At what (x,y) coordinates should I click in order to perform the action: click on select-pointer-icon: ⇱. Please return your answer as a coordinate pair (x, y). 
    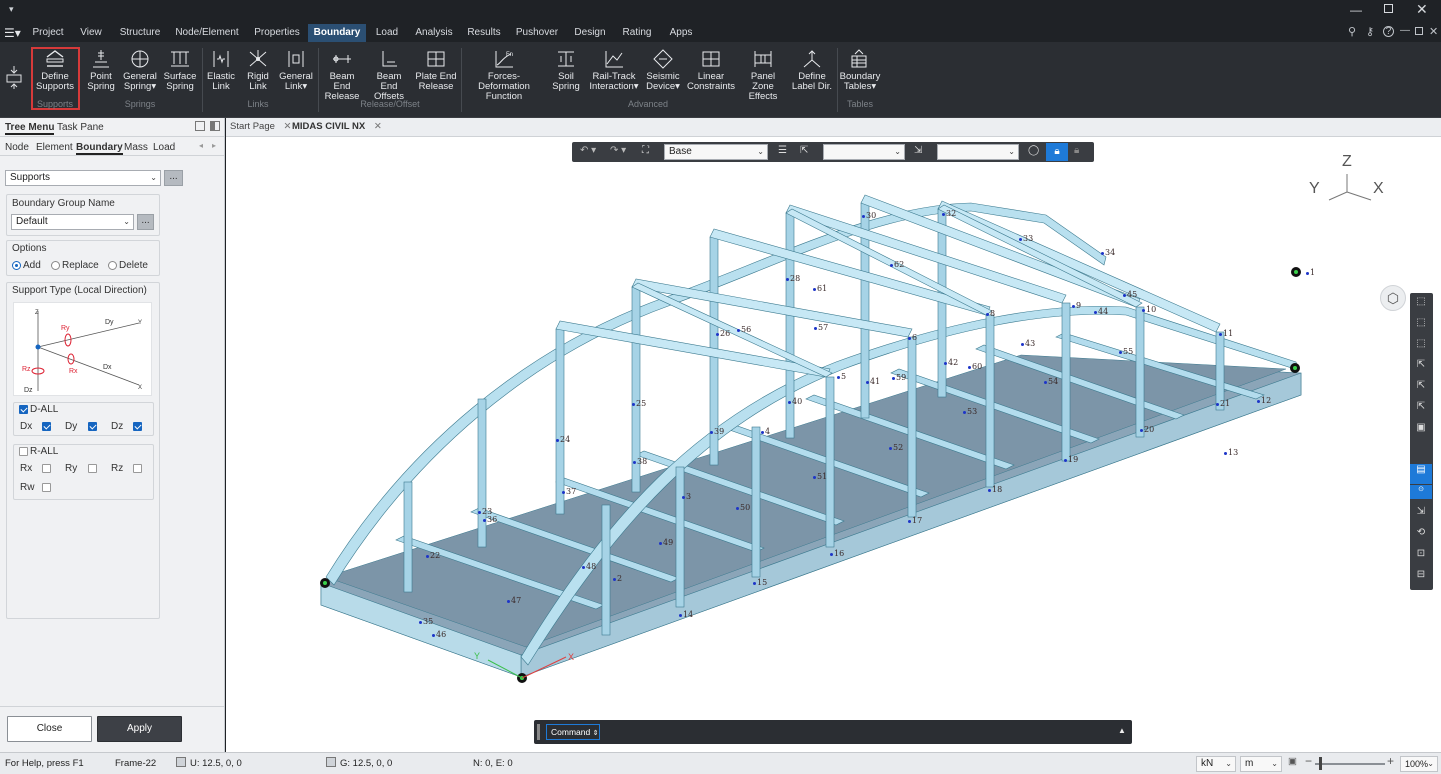
    Looking at the image, I should click on (804, 150).